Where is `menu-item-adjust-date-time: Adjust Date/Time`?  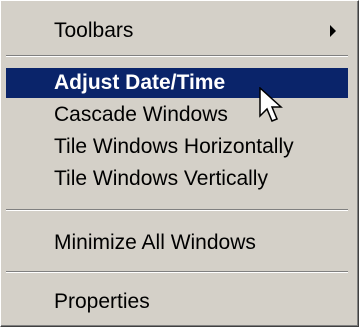 menu-item-adjust-date-time: Adjust Date/Time is located at coordinates (177, 83).